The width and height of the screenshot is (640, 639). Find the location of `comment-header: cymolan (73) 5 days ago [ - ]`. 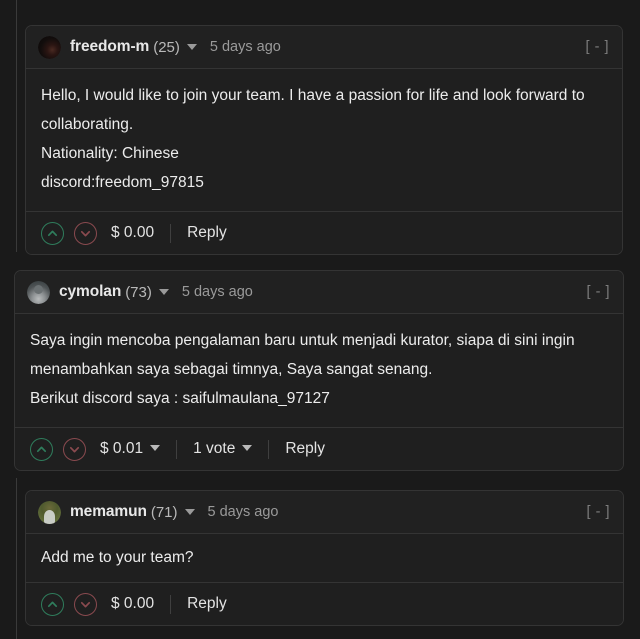

comment-header: cymolan (73) 5 days ago [ - ] is located at coordinates (319, 292).